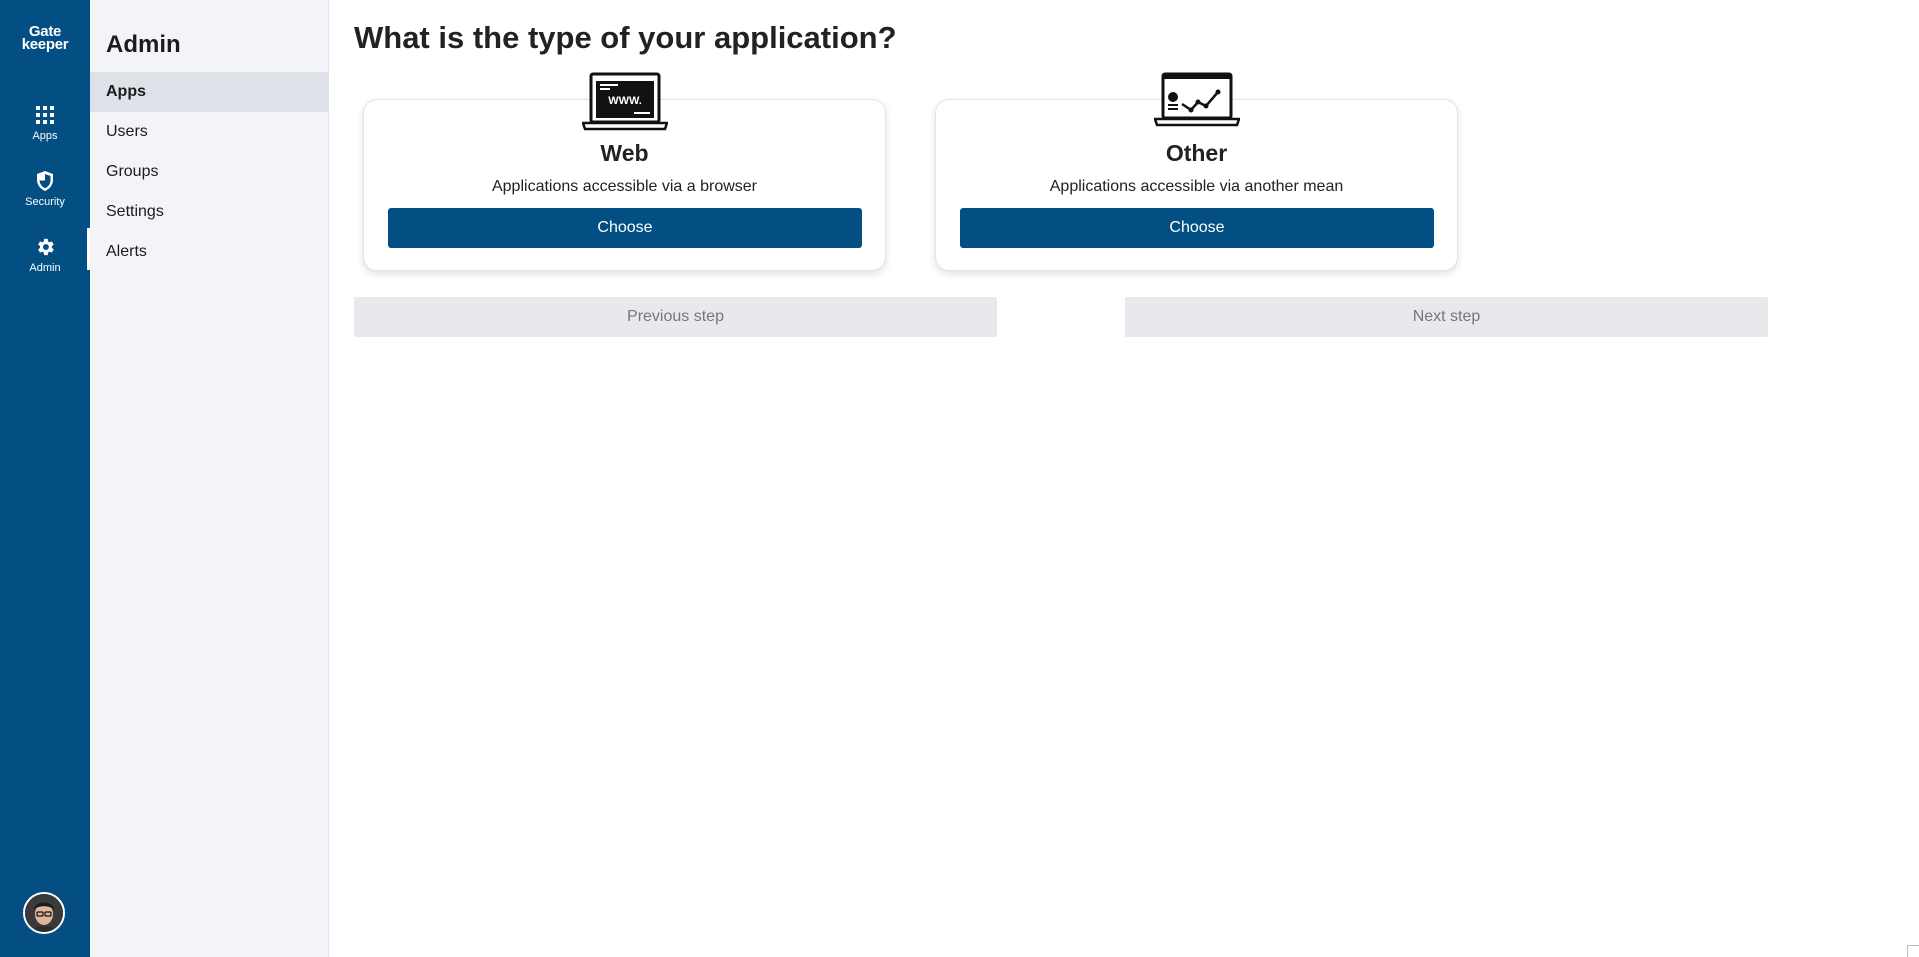 The image size is (1919, 957). What do you see at coordinates (44, 913) in the screenshot?
I see `user-avatar` at bounding box center [44, 913].